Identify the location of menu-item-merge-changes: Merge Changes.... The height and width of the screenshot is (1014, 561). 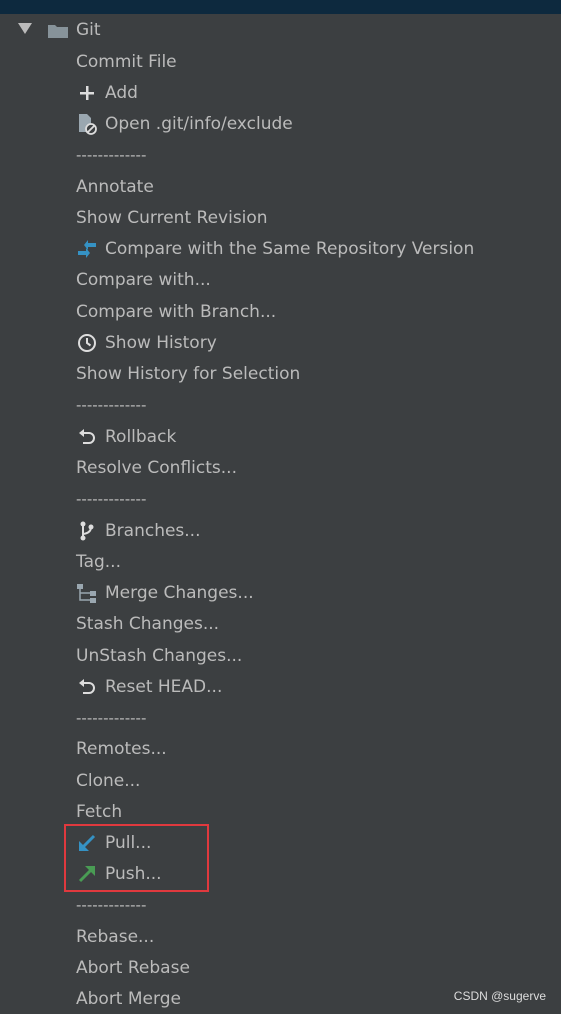
(165, 592).